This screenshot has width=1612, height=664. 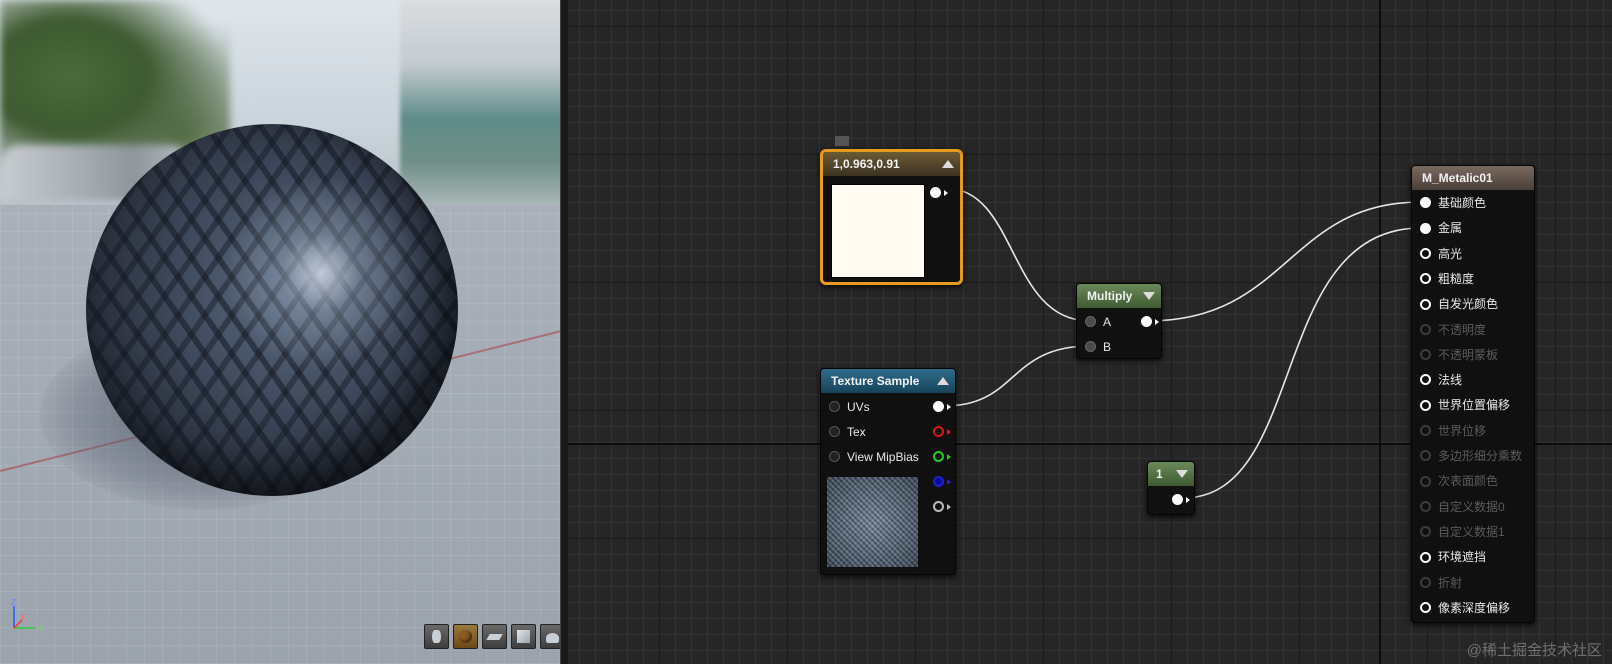 I want to click on material-input-label: 像素深度偏移, so click(x=1474, y=607).